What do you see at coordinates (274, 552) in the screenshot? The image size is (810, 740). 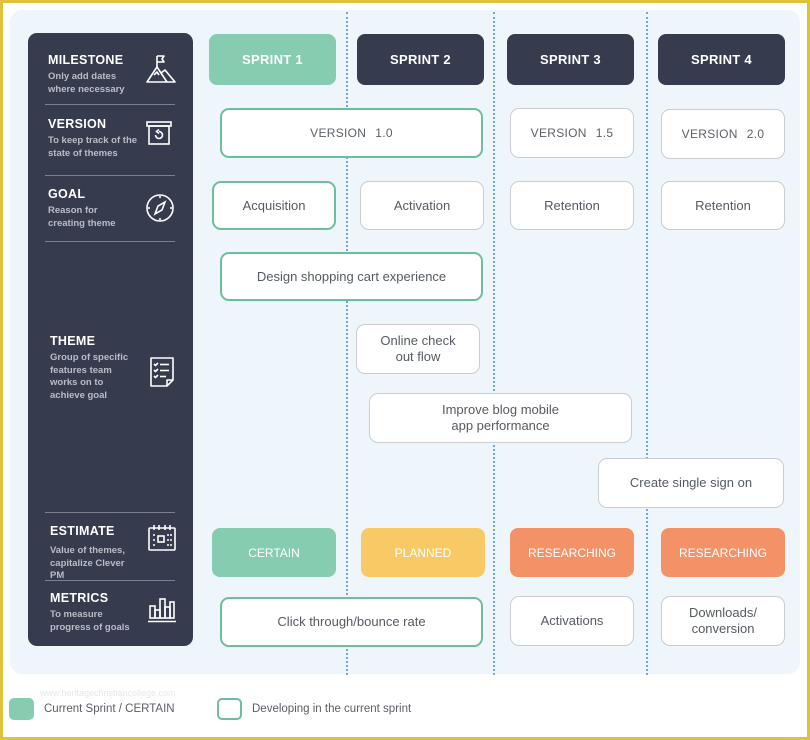 I see `estimate-badge-certain: CERTAIN` at bounding box center [274, 552].